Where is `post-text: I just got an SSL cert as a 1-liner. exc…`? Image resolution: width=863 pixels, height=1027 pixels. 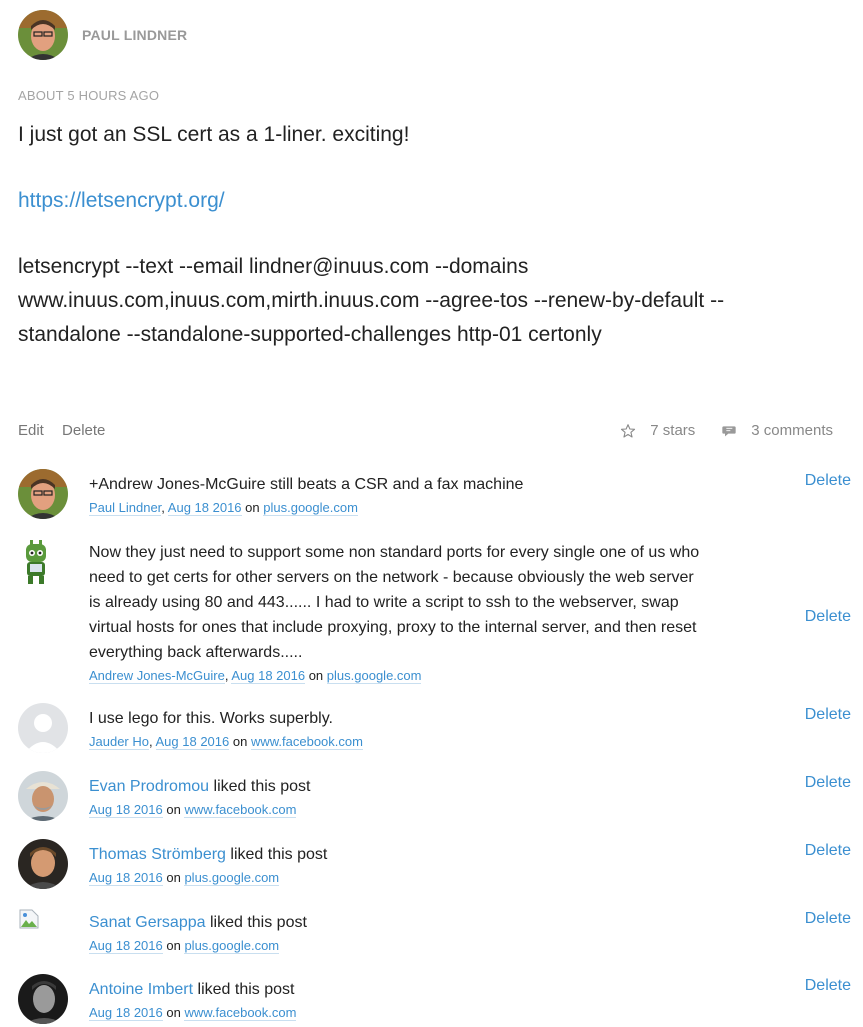 post-text: I just got an SSL cert as a 1-liner. exc… is located at coordinates (214, 134).